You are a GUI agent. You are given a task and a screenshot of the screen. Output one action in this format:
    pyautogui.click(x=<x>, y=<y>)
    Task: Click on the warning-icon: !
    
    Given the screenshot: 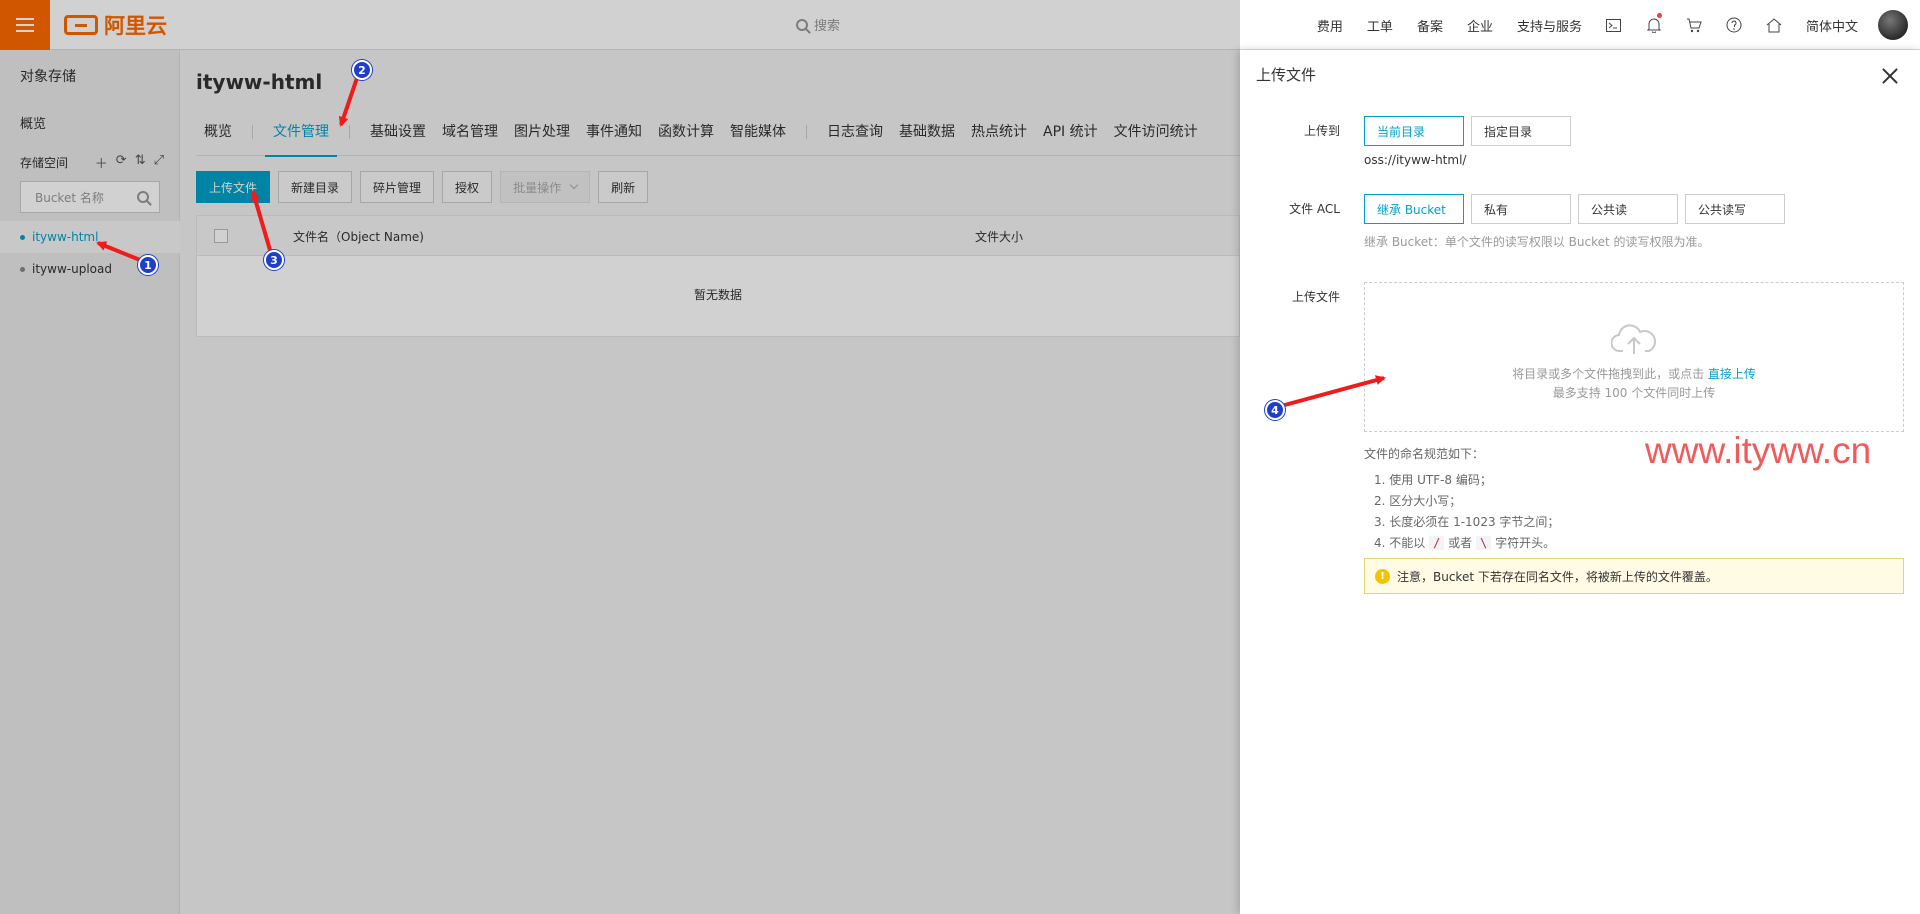 What is the action you would take?
    pyautogui.click(x=1382, y=576)
    